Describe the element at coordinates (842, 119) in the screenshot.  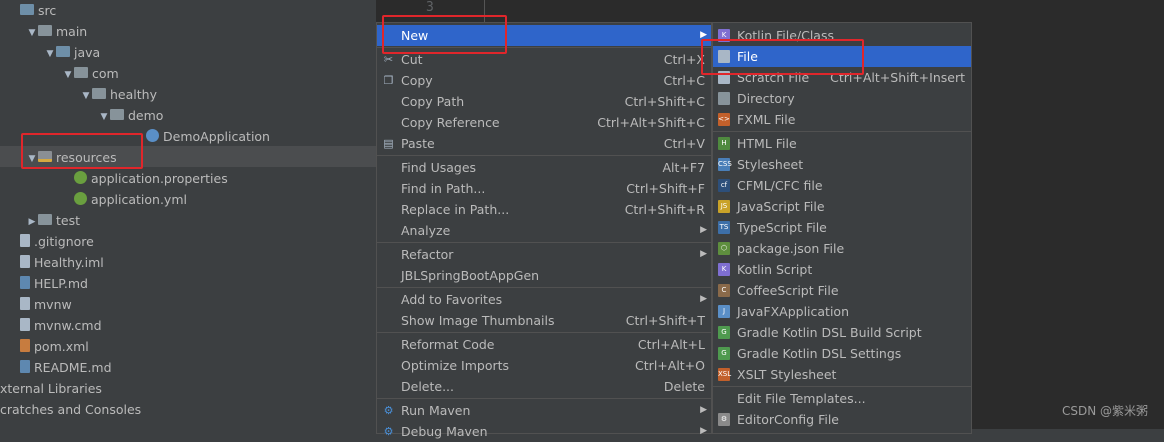
I see `new-fxml-file: <> FXML File` at that location.